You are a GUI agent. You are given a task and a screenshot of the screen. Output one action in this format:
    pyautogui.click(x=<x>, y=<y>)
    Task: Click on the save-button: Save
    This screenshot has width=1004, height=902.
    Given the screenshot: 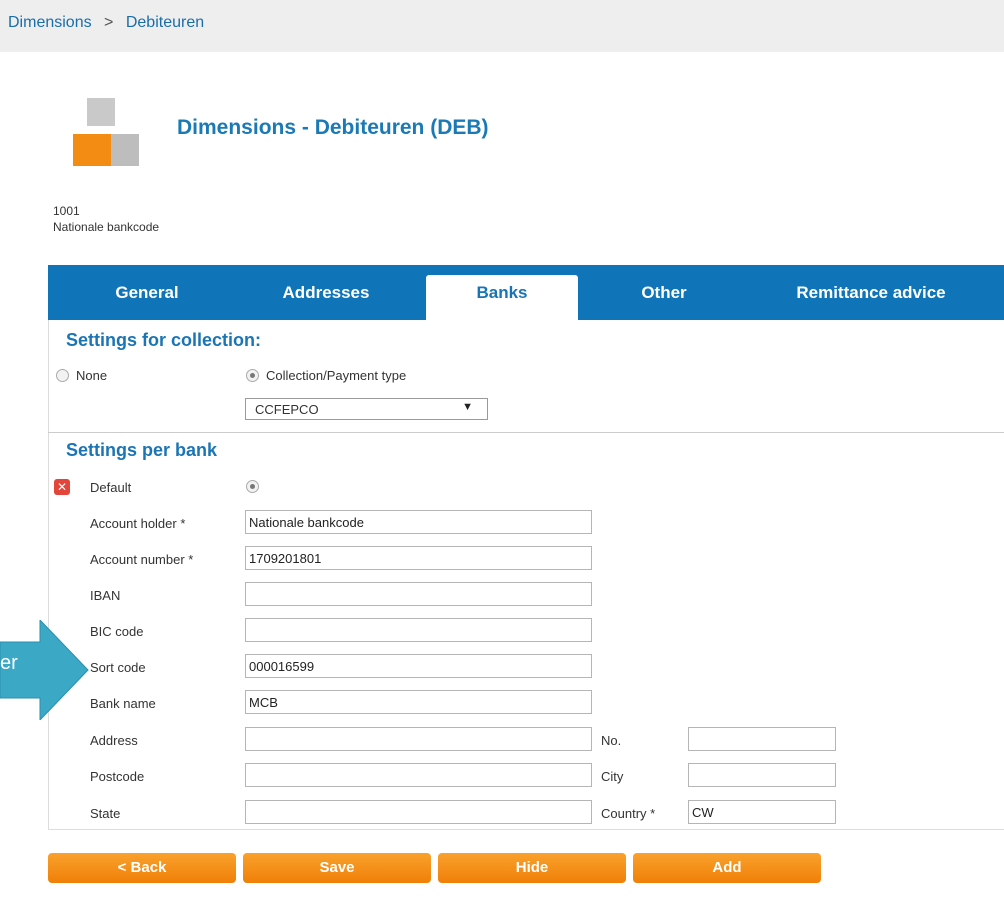 What is the action you would take?
    pyautogui.click(x=337, y=868)
    